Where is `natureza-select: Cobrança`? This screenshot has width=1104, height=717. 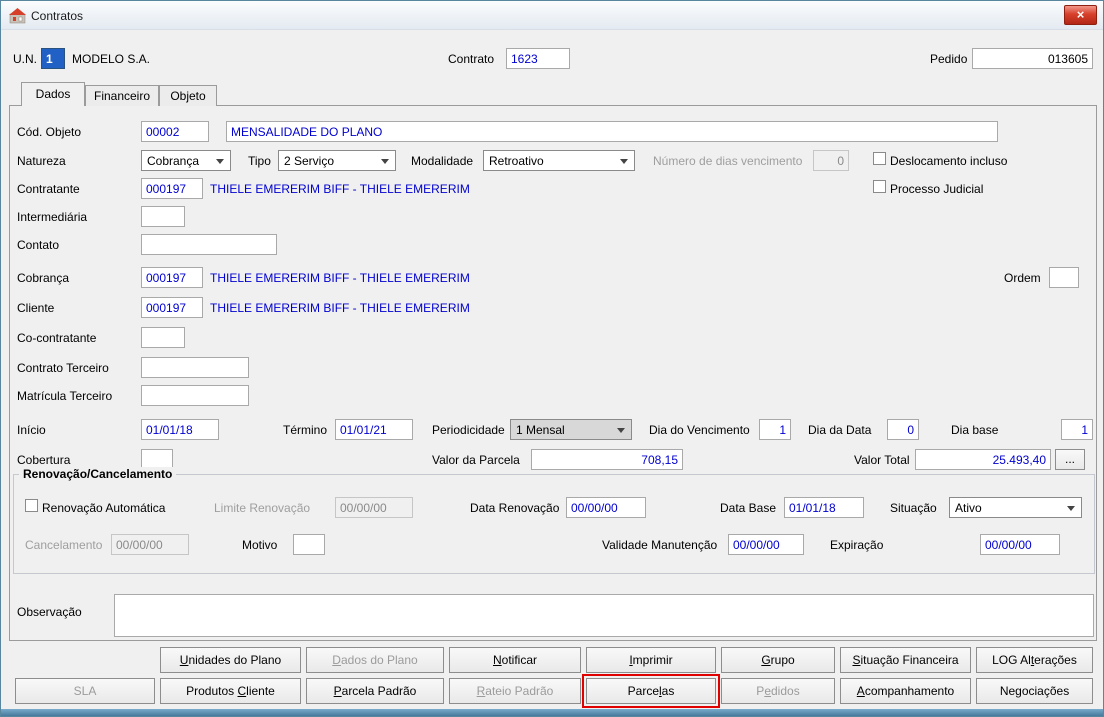 natureza-select: Cobrança is located at coordinates (186, 160).